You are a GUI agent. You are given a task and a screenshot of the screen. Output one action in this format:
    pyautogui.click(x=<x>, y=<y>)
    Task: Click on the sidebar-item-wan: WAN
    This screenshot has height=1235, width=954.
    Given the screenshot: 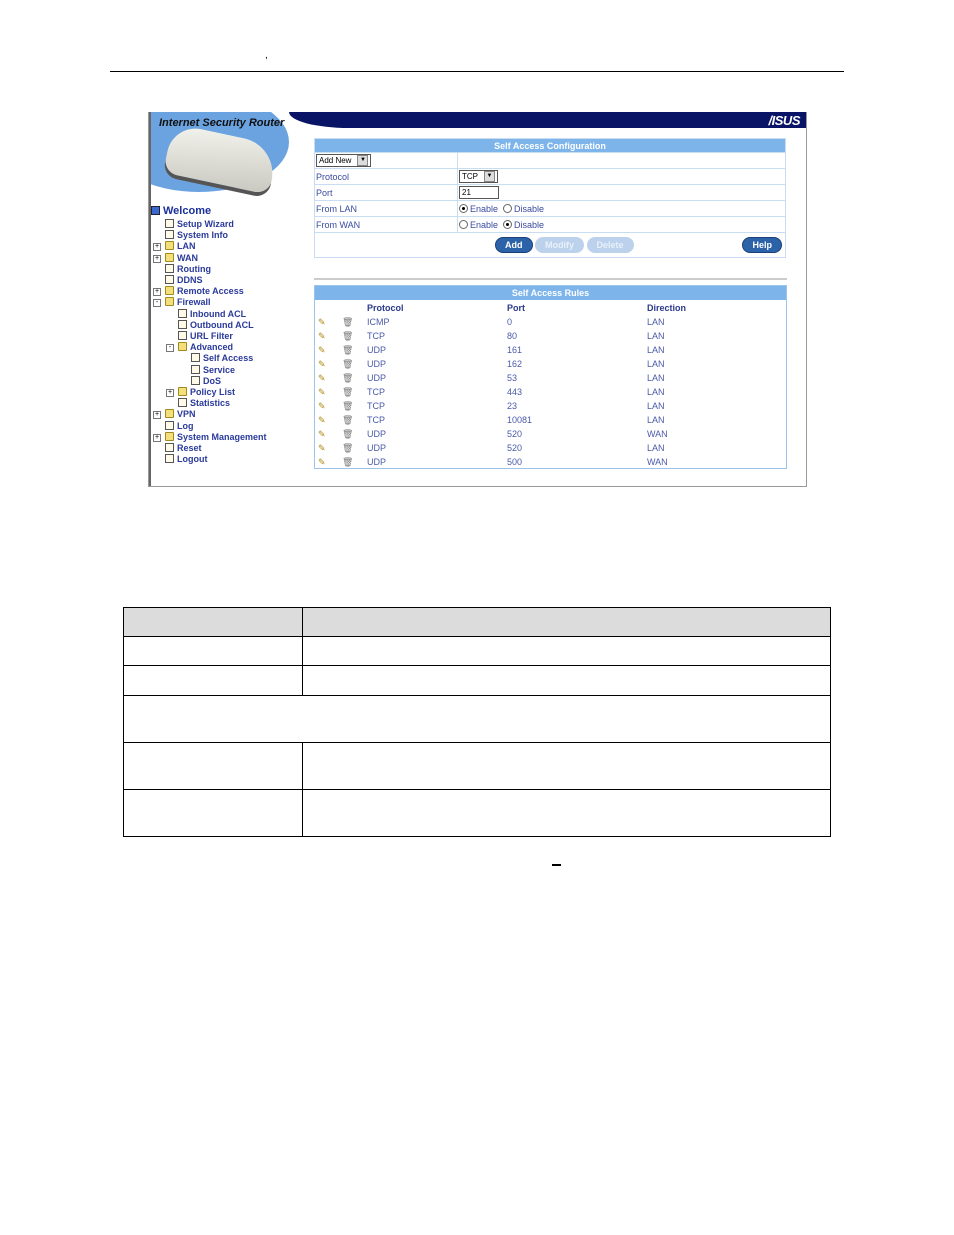 What is the action you would take?
    pyautogui.click(x=181, y=258)
    